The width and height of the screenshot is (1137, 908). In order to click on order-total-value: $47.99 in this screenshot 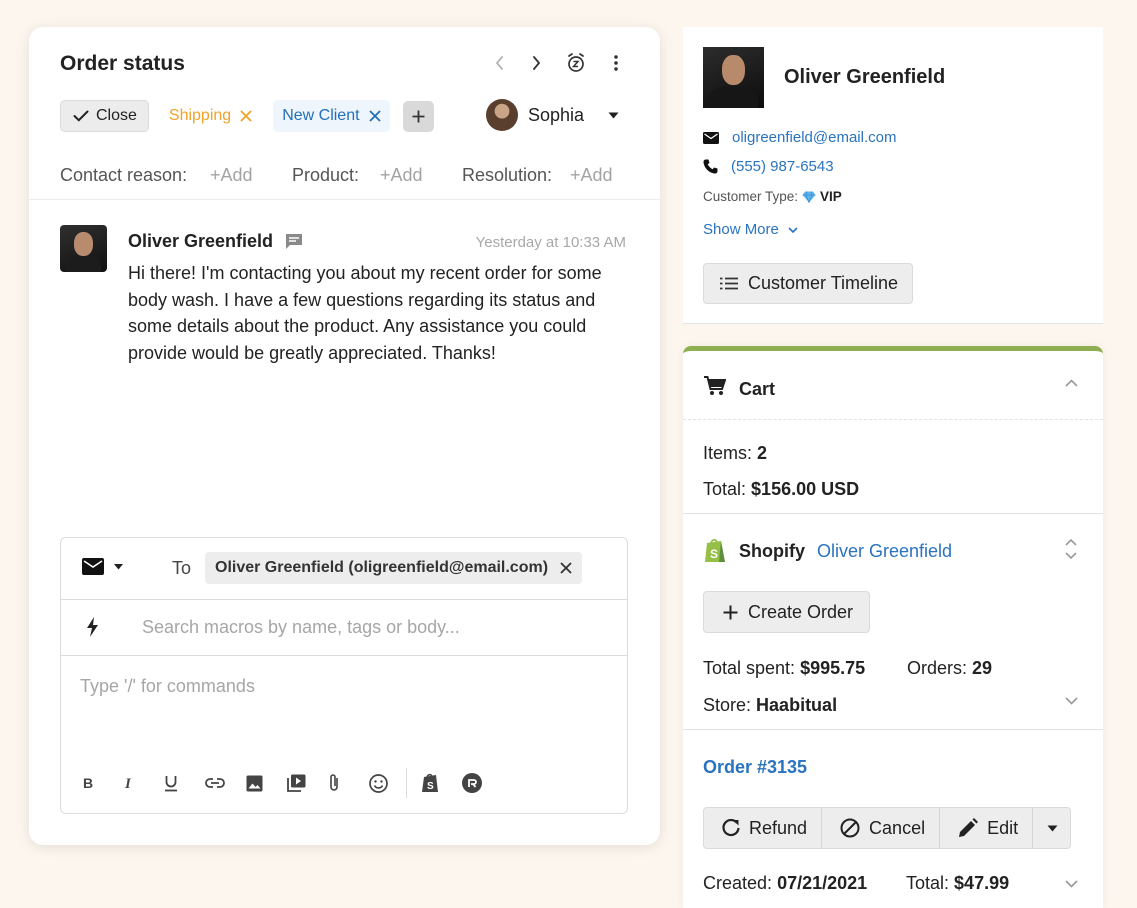, I will do `click(982, 883)`.